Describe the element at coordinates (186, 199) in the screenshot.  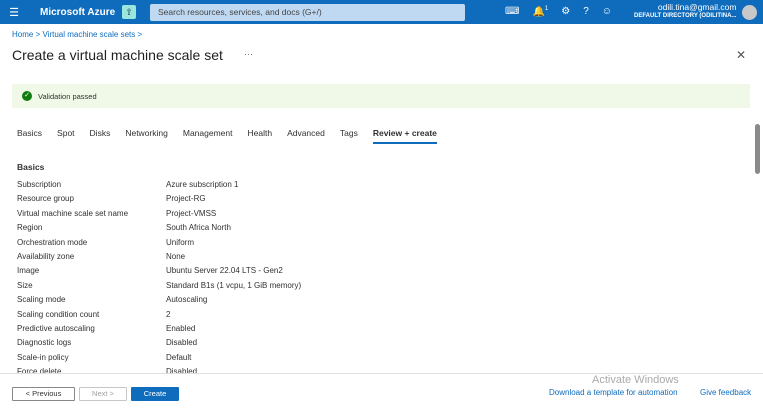
I see `row-value: Project-RG` at that location.